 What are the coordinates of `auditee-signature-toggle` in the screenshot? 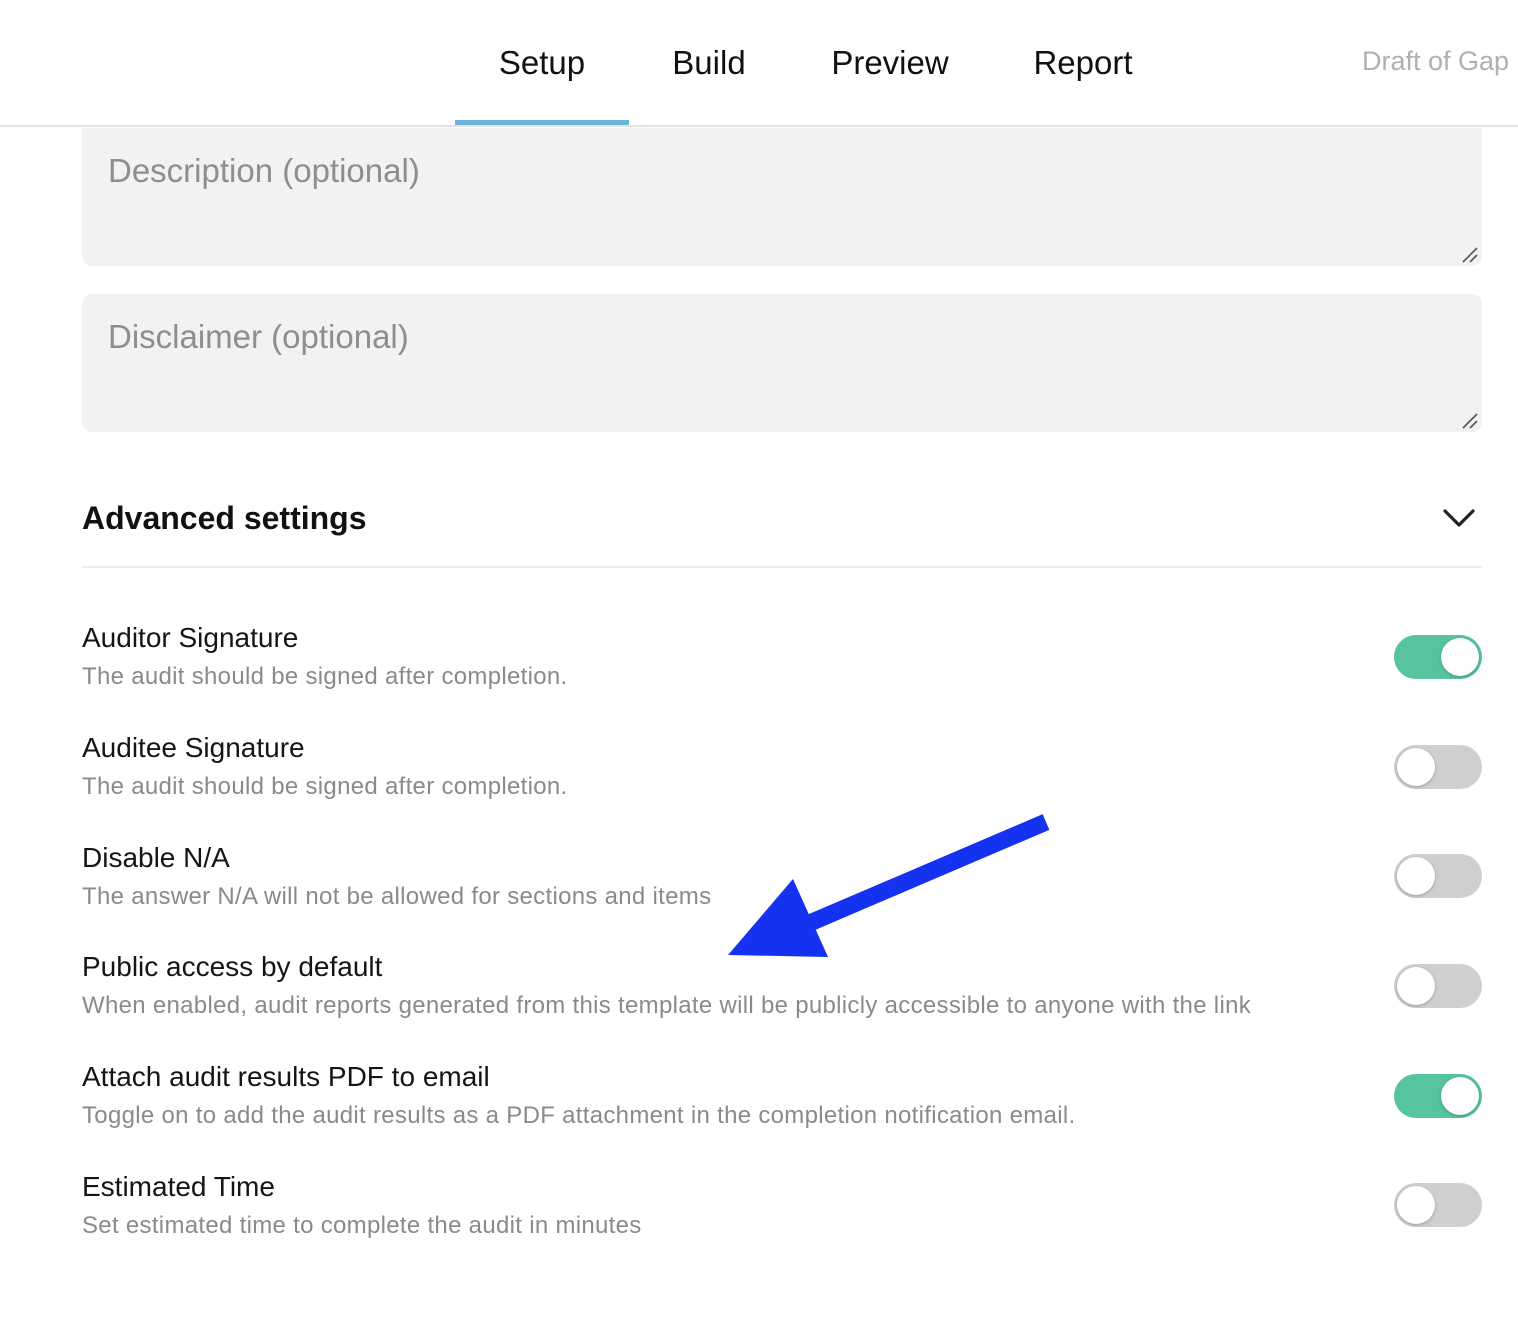 It's located at (1438, 767).